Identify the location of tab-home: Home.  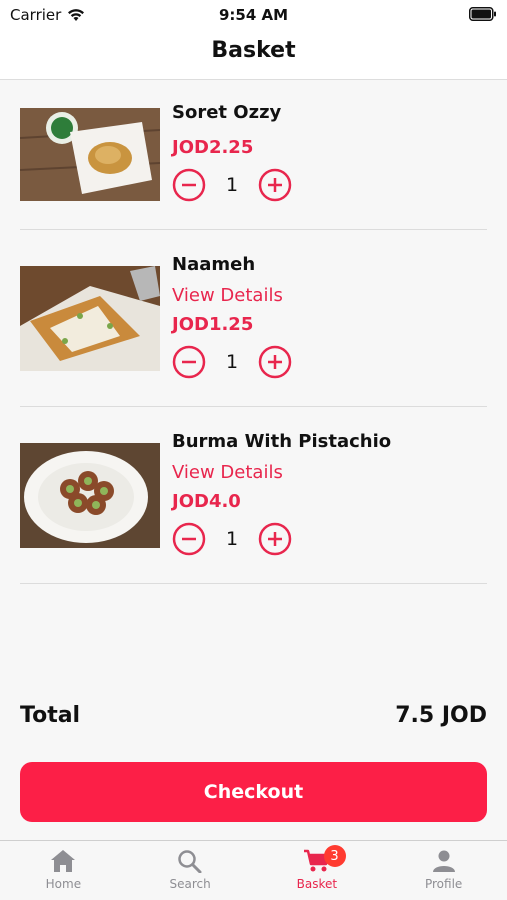
(63, 870).